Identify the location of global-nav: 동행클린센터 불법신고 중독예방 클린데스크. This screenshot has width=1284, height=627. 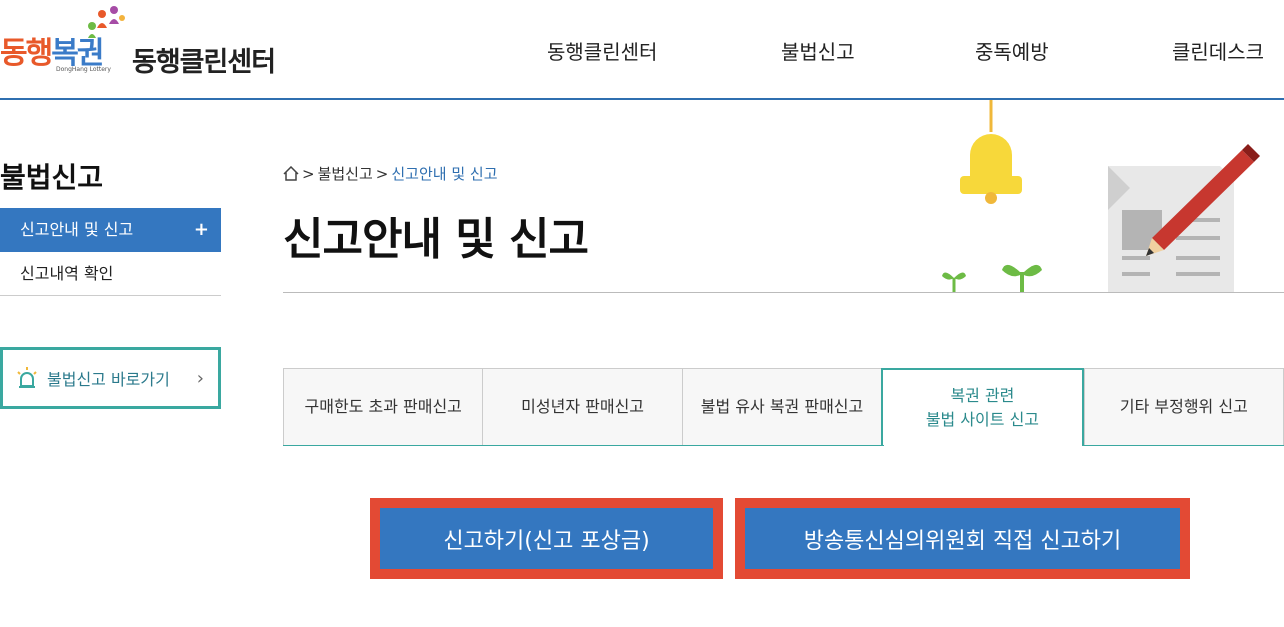
(892, 51).